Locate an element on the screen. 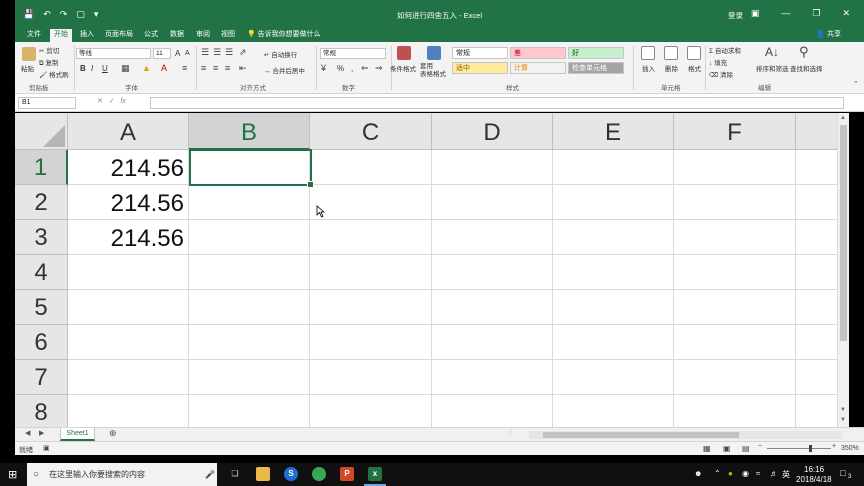  tab-page-layout: 页面布局 is located at coordinates (119, 35).